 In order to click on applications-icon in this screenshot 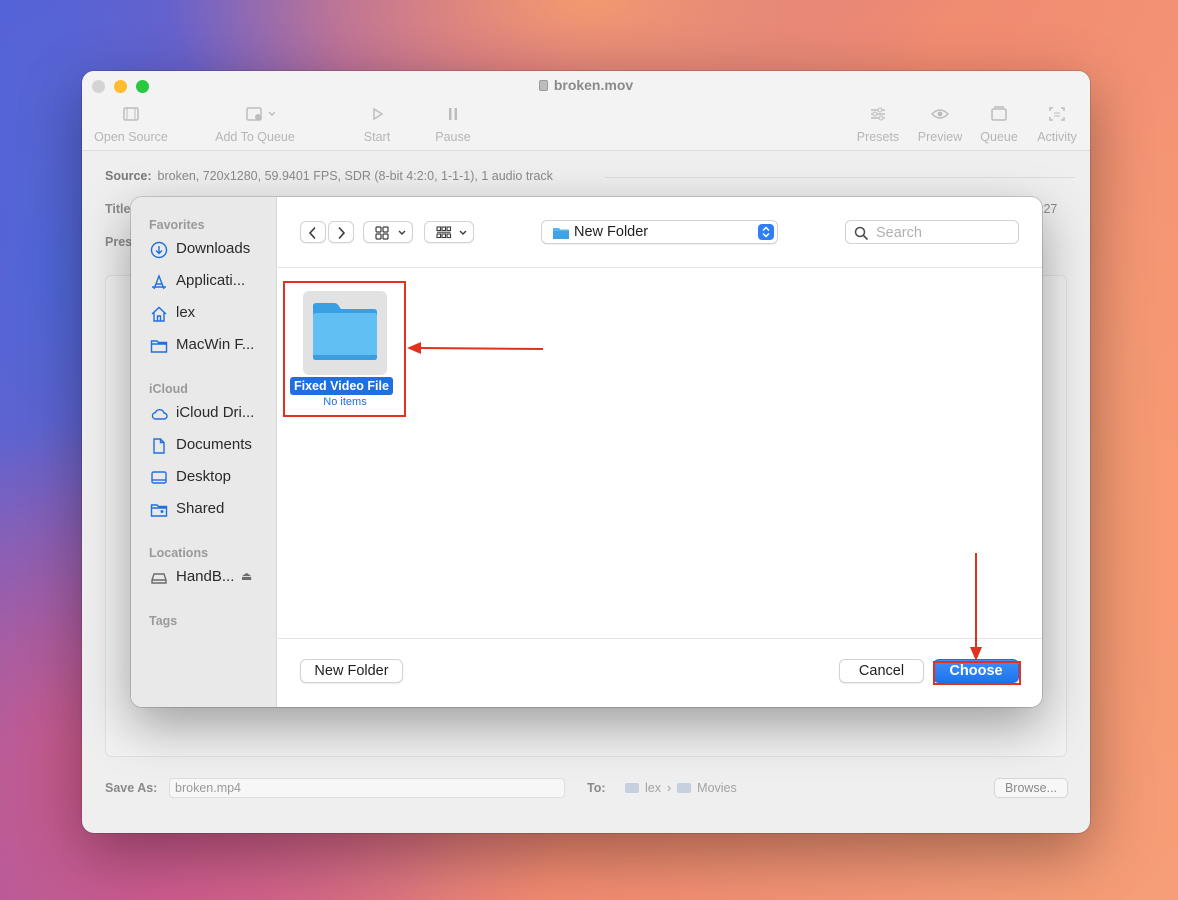, I will do `click(159, 282)`.